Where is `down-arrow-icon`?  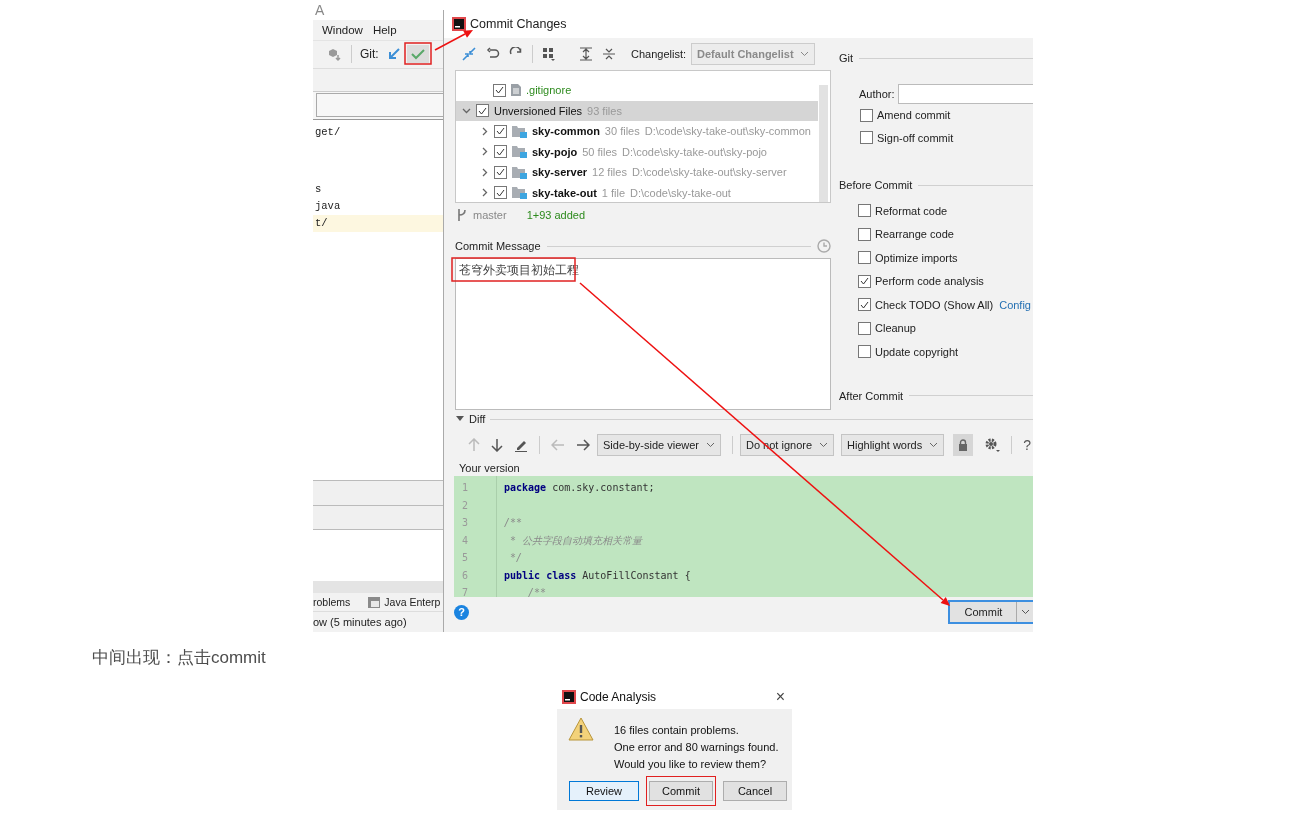
down-arrow-icon is located at coordinates (497, 445).